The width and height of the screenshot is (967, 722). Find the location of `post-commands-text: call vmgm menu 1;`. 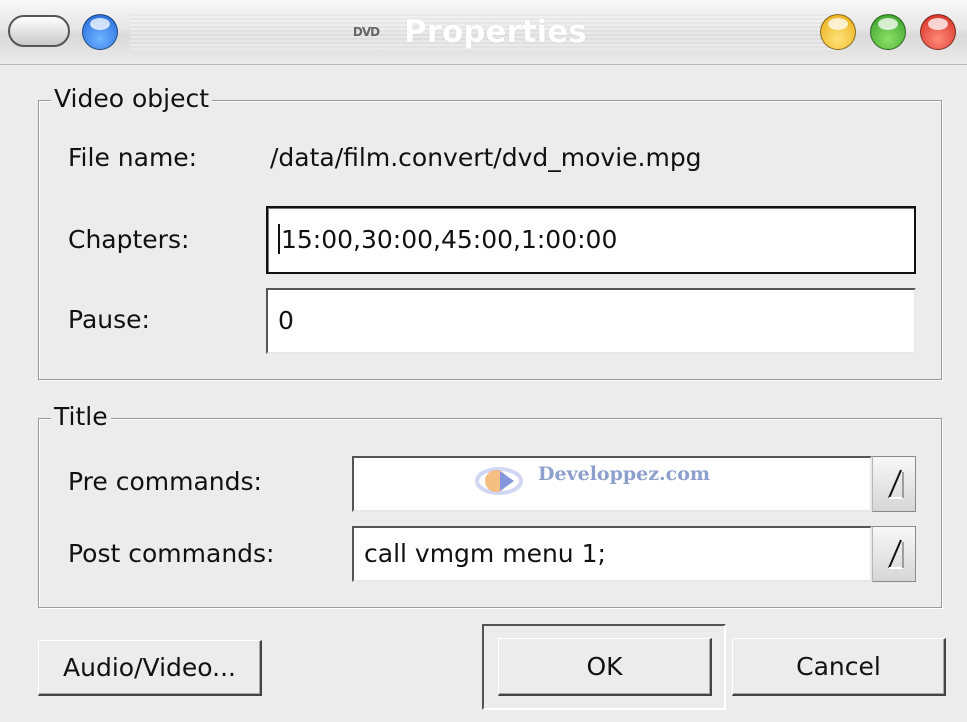

post-commands-text: call vmgm menu 1; is located at coordinates (485, 553).